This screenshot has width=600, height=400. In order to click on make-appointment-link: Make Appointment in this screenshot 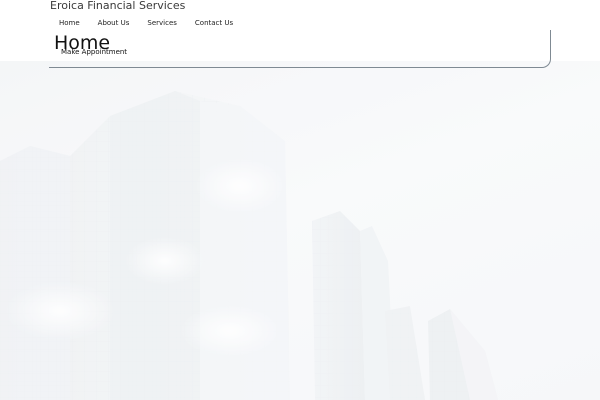, I will do `click(94, 52)`.